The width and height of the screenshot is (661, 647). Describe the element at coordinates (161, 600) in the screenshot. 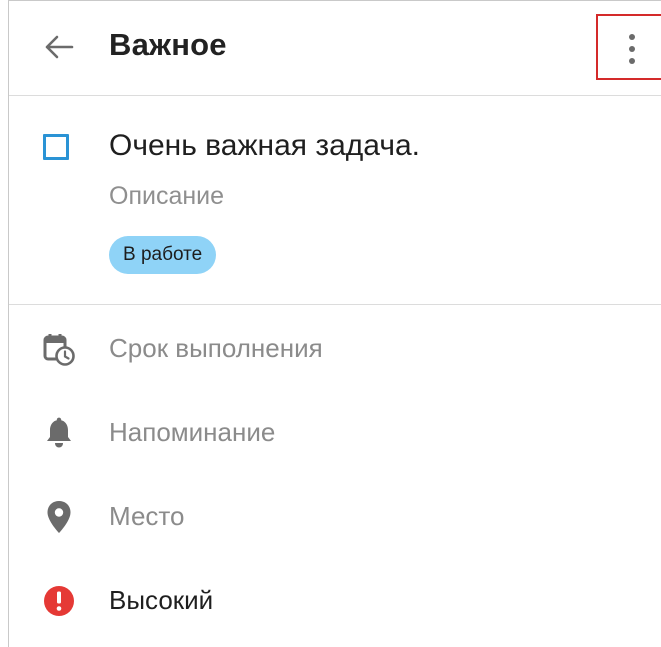

I see `priority-label: Высокий` at that location.